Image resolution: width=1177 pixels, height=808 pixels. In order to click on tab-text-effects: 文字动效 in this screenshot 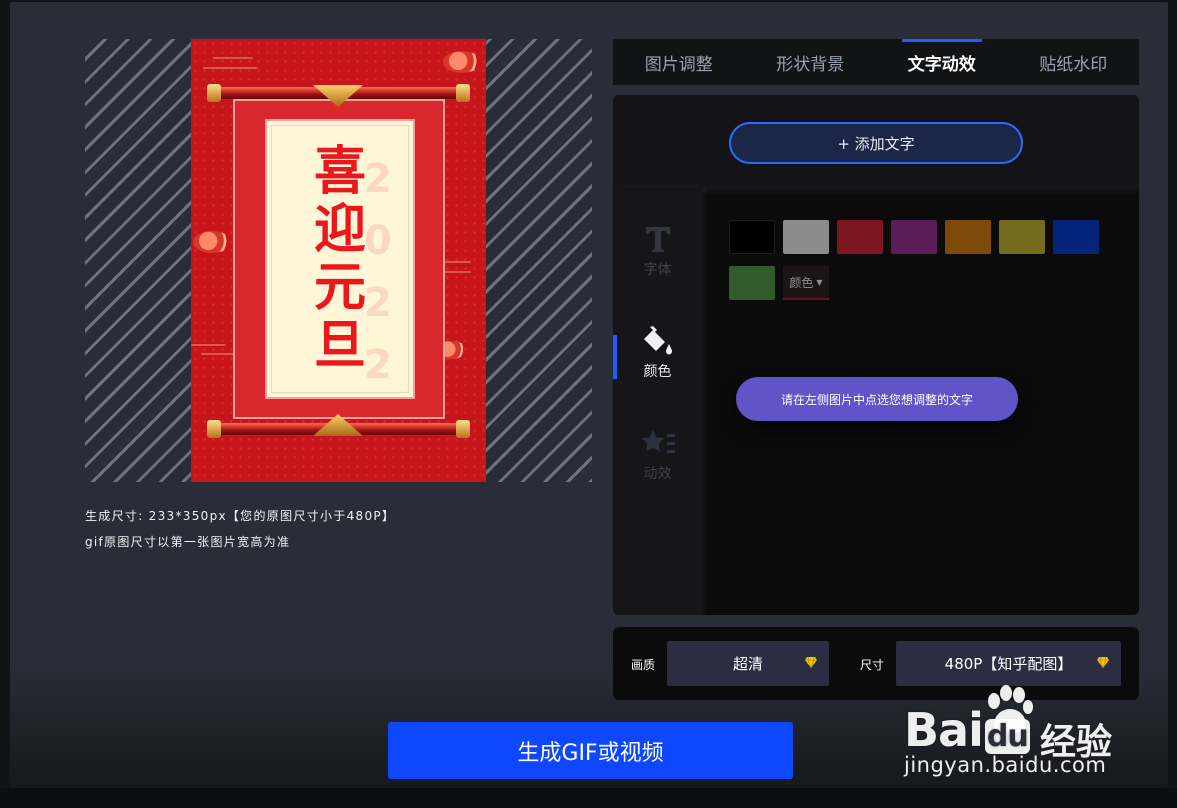, I will do `click(942, 62)`.